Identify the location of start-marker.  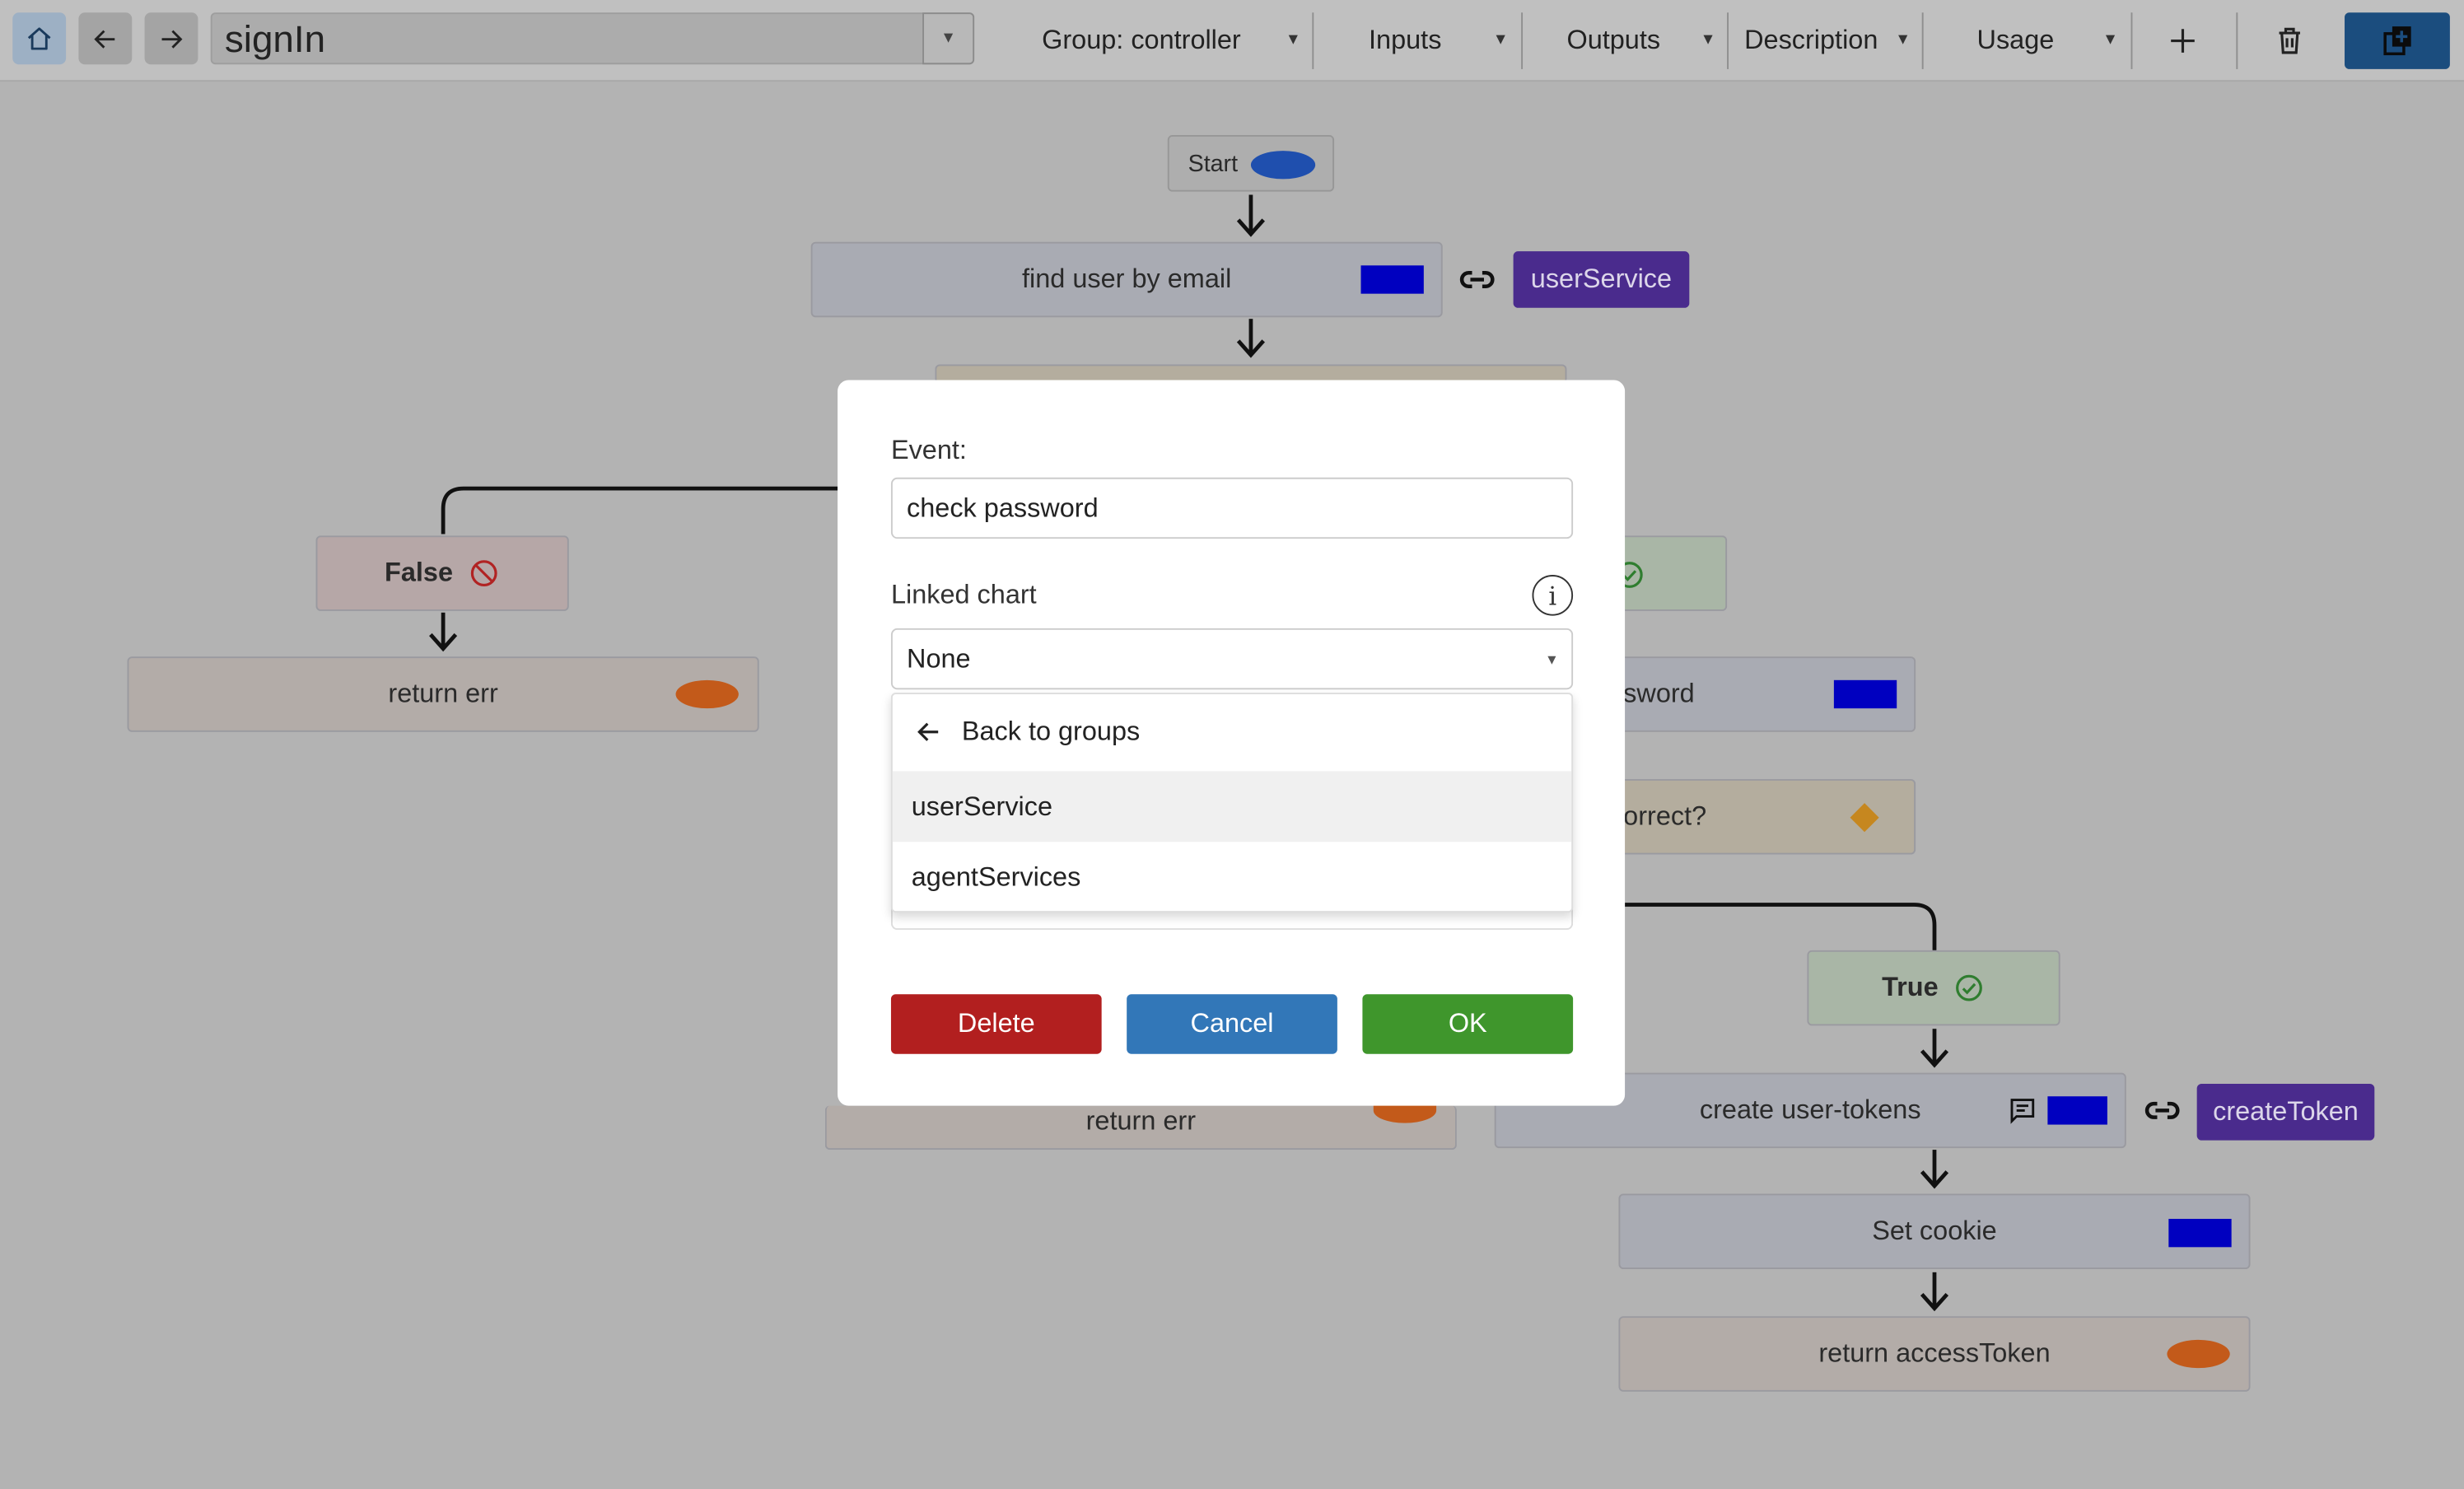
(1283, 165).